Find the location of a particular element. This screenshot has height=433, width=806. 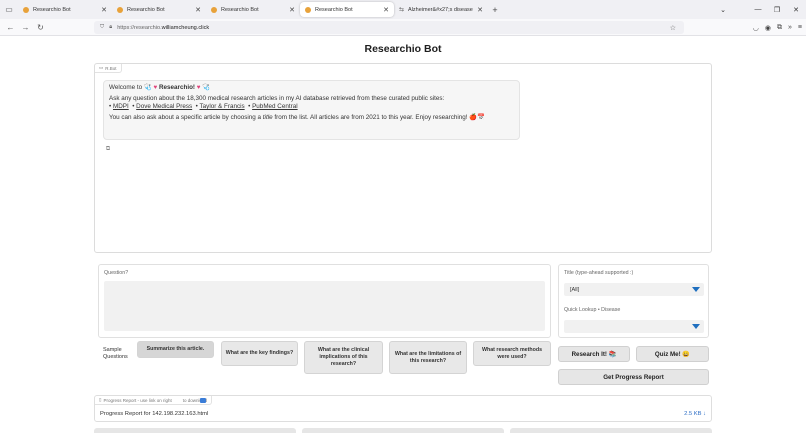

browser-tab-4-active: Researchio Bot ✕ is located at coordinates (347, 9).